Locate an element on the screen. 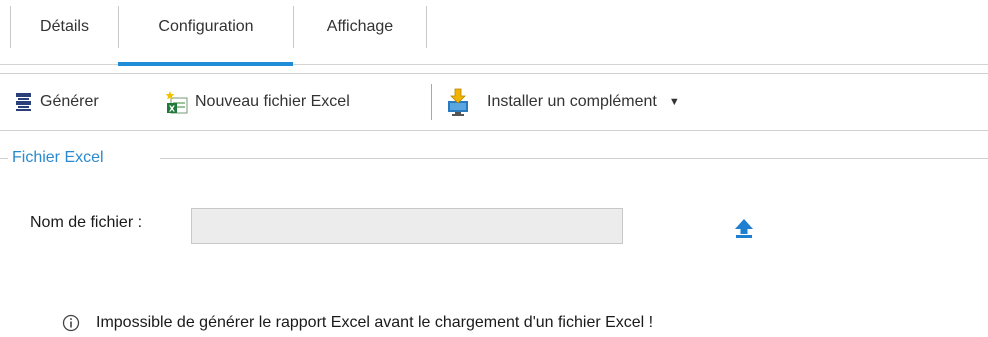 The height and width of the screenshot is (337, 988). install-addin-icon is located at coordinates (458, 102).